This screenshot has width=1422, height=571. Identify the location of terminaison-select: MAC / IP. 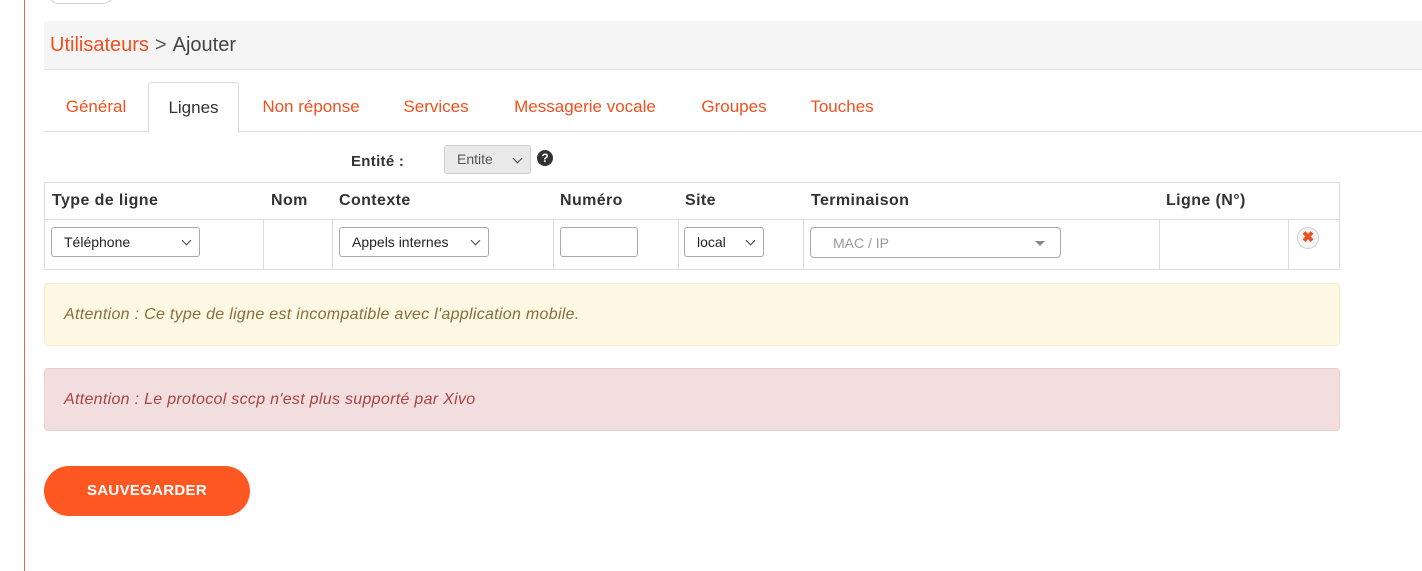
(935, 242).